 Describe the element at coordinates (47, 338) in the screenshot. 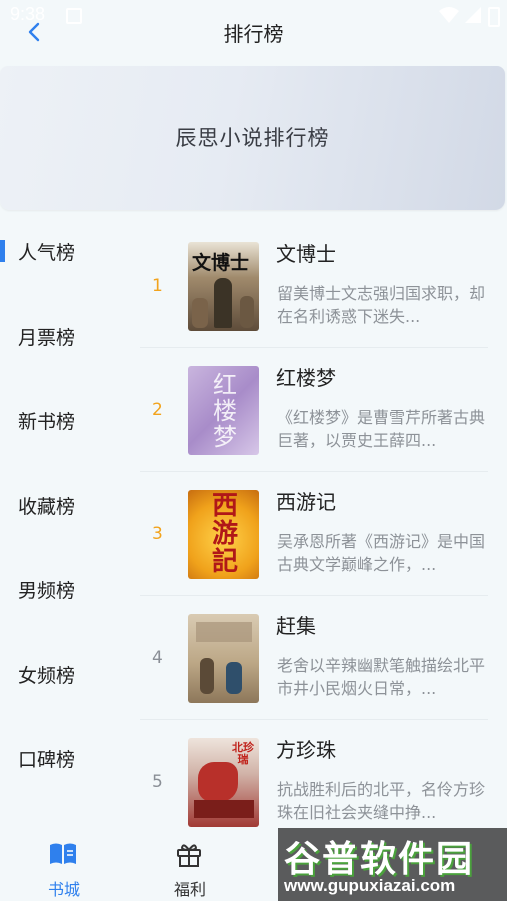

I see `sidebar-item-label: 月票榜` at that location.